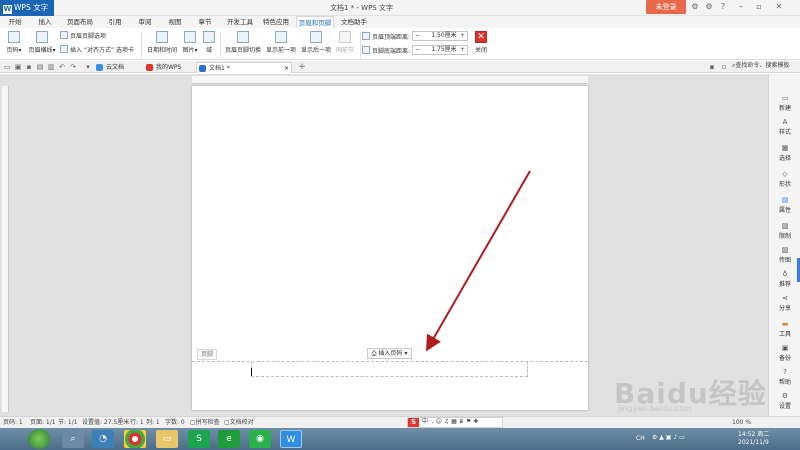  What do you see at coordinates (229, 439) in the screenshot?
I see `browser-e-icon: e` at bounding box center [229, 439].